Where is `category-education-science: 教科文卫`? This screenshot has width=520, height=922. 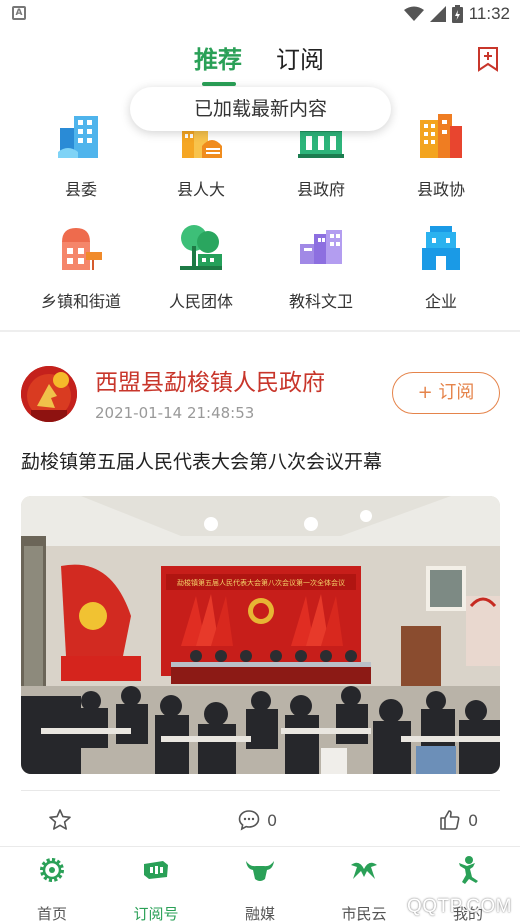
category-education-science: 教科文卫 is located at coordinates (321, 267).